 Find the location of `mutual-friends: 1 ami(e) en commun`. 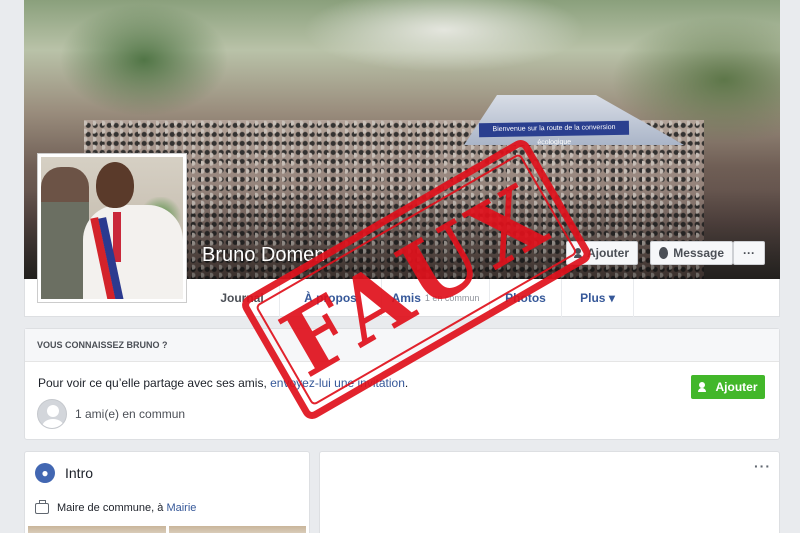

mutual-friends: 1 ami(e) en commun is located at coordinates (111, 414).